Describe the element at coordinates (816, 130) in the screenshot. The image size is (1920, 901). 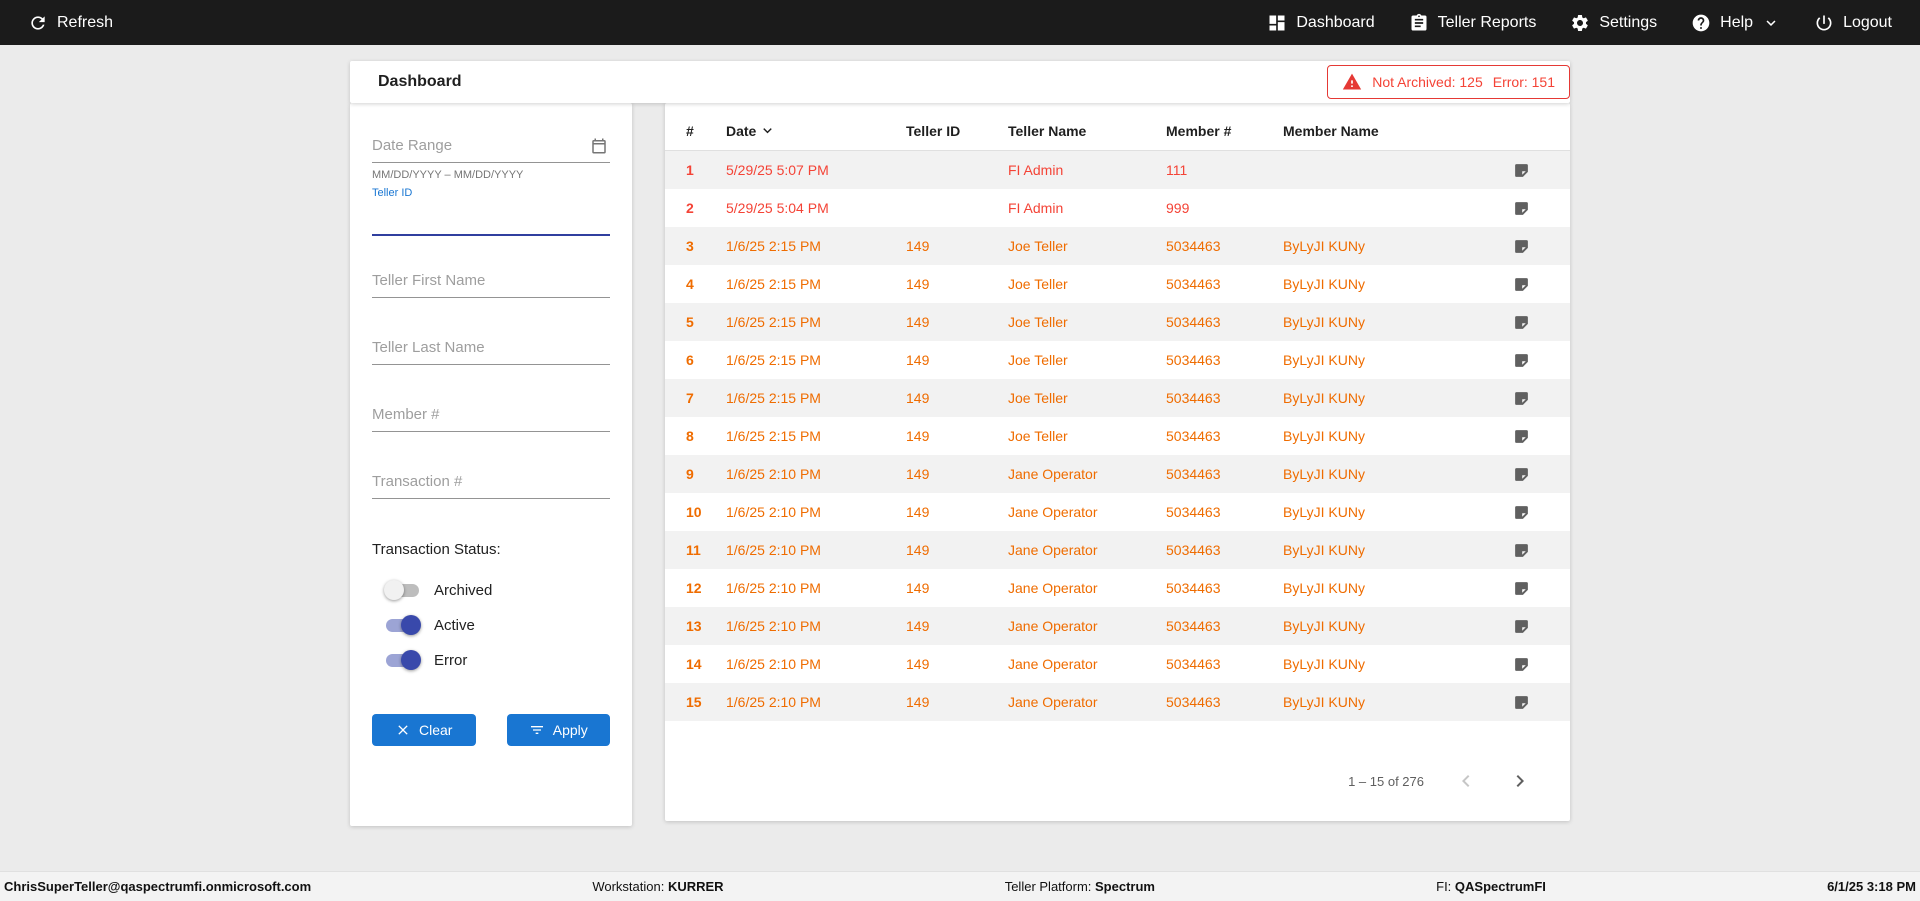
I see `col-header-date: Date` at that location.